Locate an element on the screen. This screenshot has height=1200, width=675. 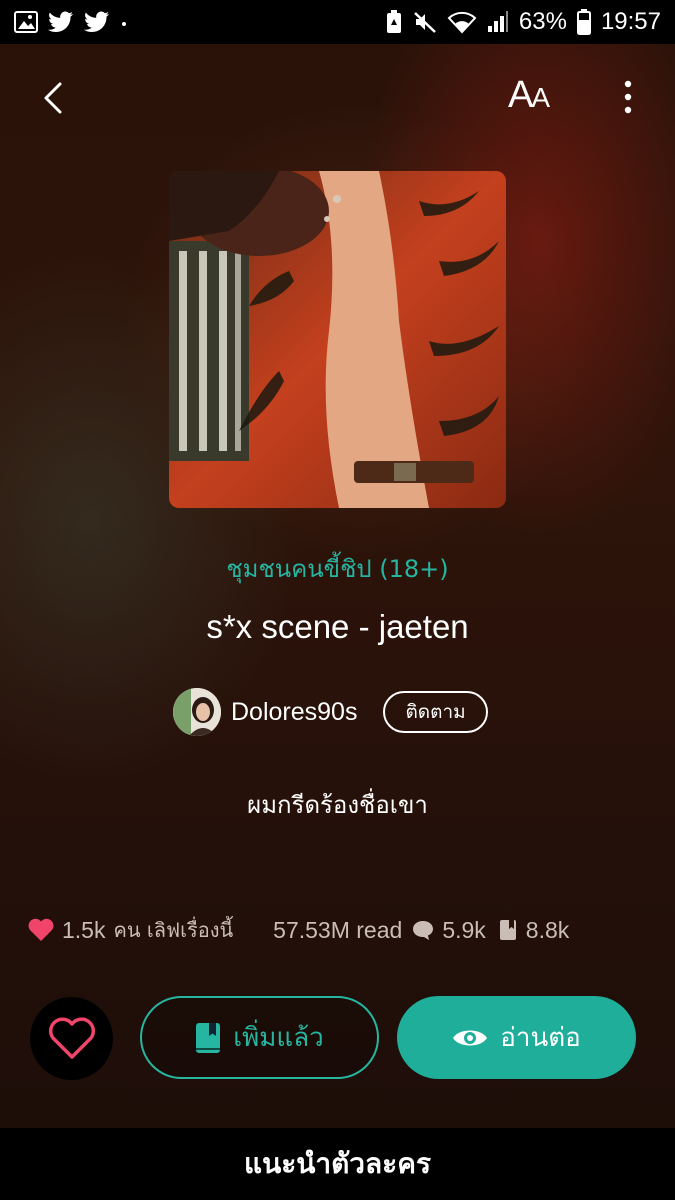
more-button is located at coordinates (628, 98).